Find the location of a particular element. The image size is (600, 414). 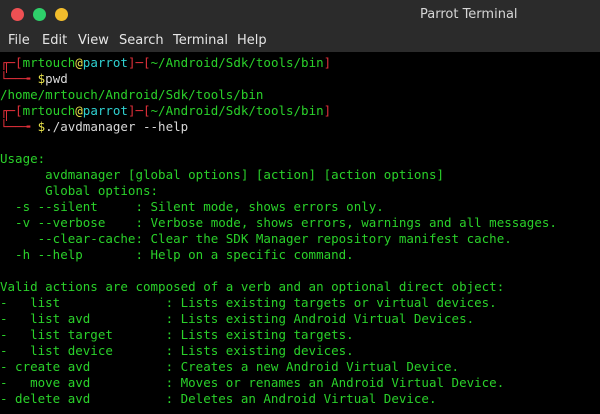

minimize-window-button is located at coordinates (61, 14).